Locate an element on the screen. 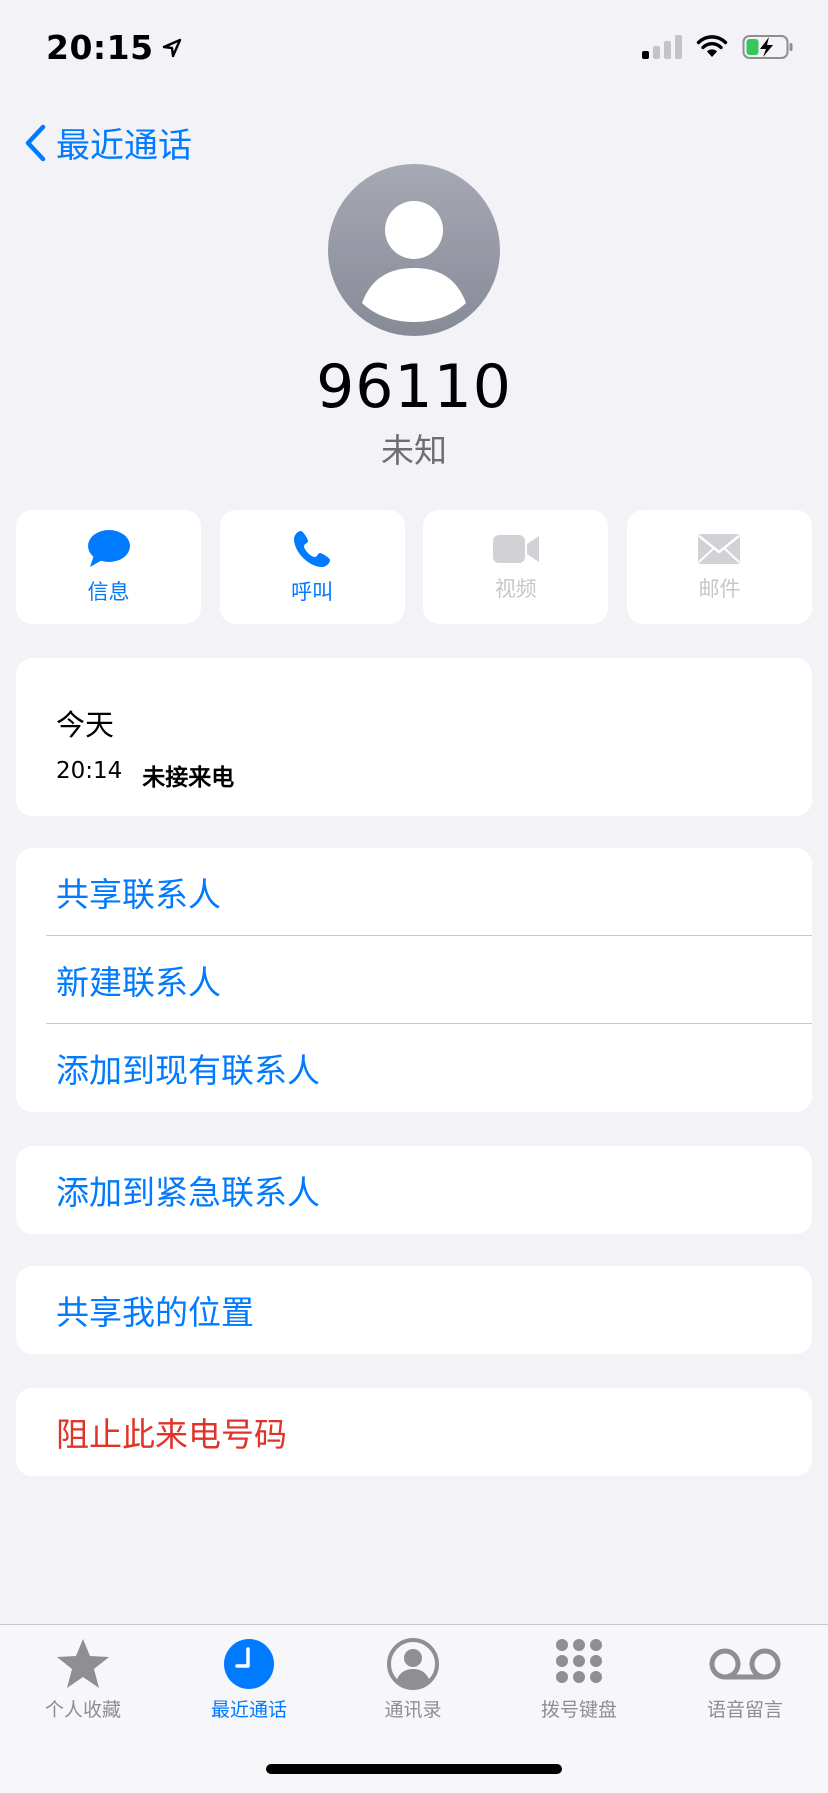  video-button: 视频 is located at coordinates (516, 567).